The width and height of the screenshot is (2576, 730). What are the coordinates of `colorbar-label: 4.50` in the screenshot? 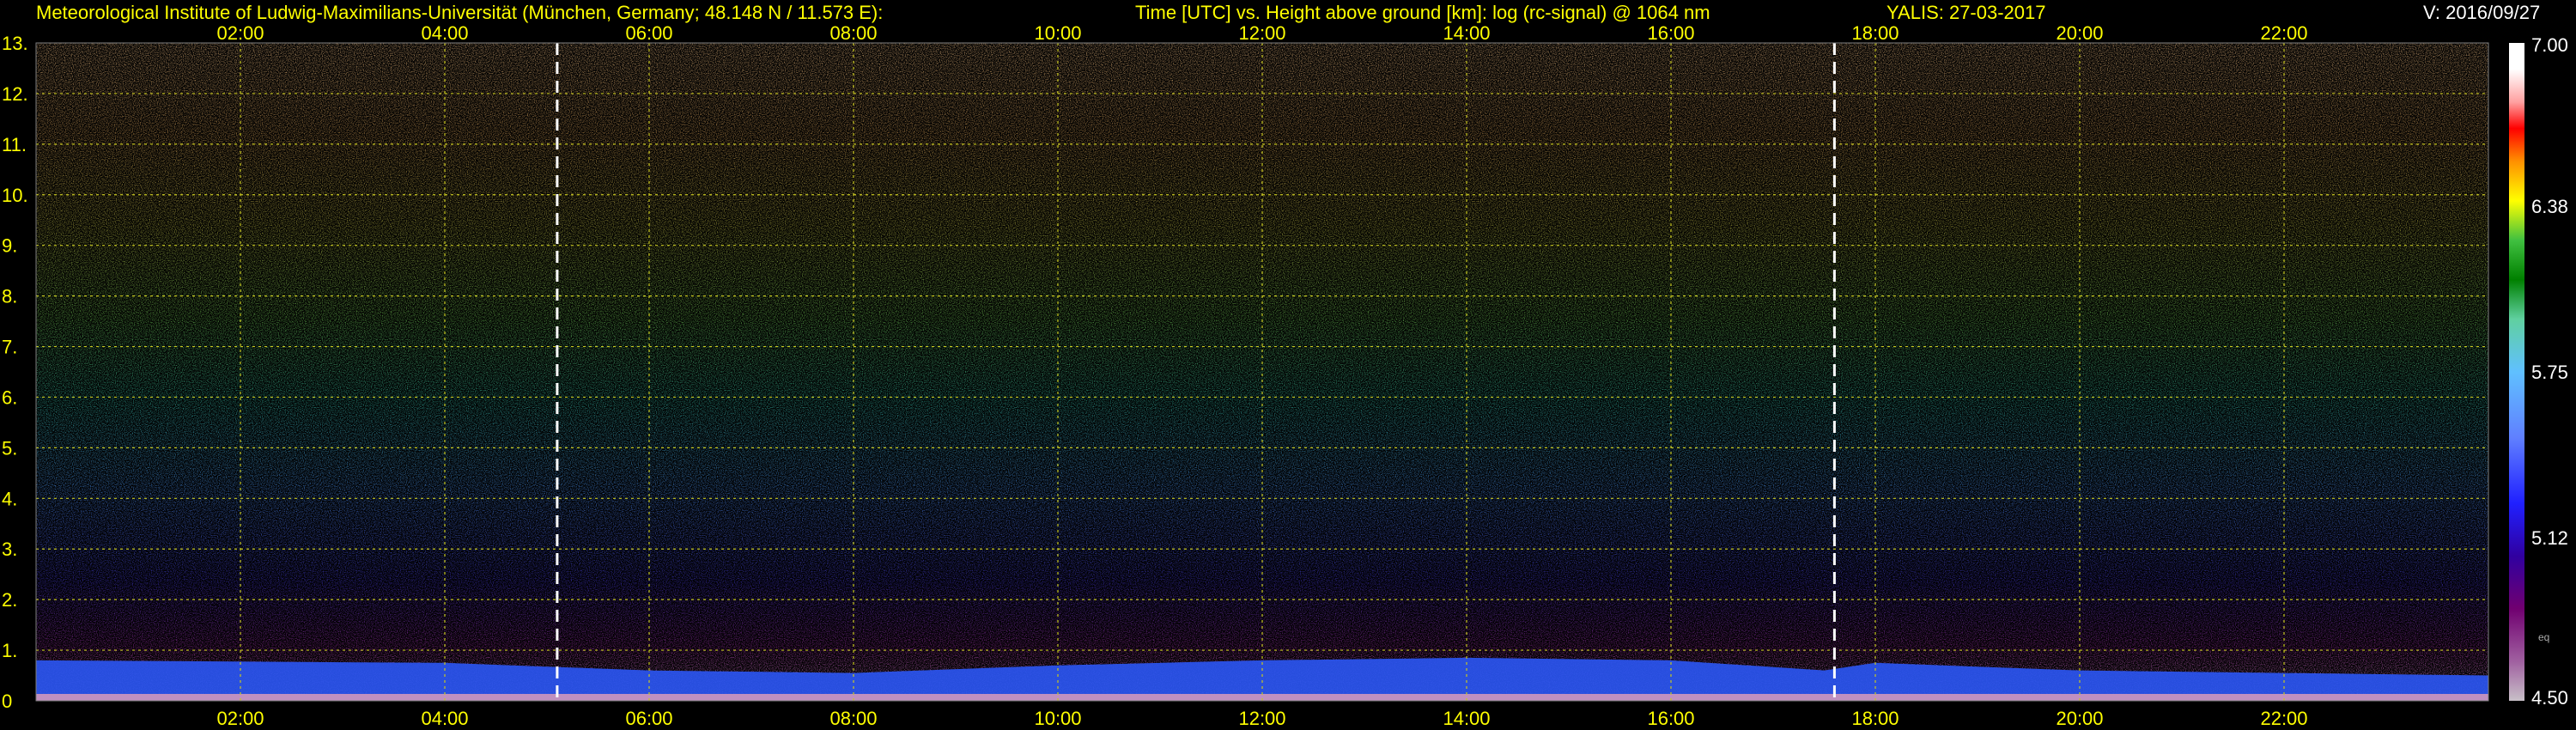 It's located at (2550, 698).